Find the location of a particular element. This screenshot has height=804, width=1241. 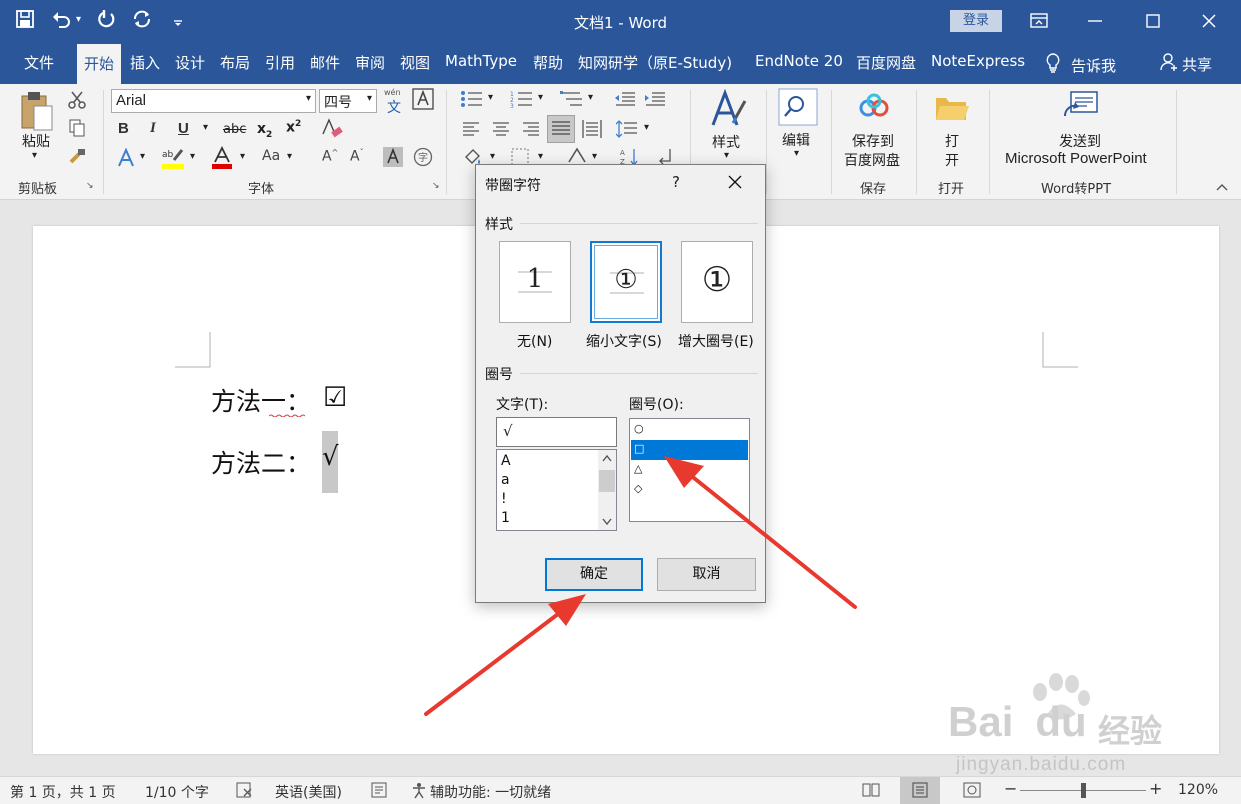

zoom-level: 120% is located at coordinates (1198, 790).